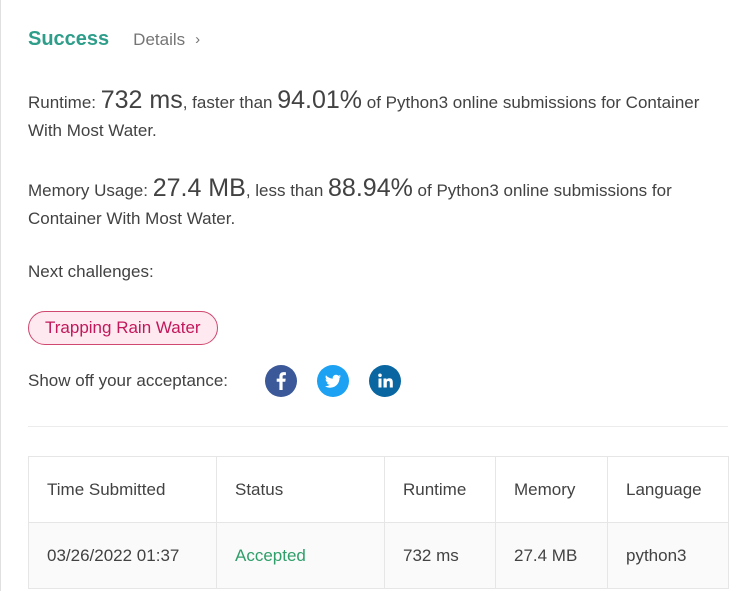  Describe the element at coordinates (281, 381) in the screenshot. I see `facebook-icon` at that location.